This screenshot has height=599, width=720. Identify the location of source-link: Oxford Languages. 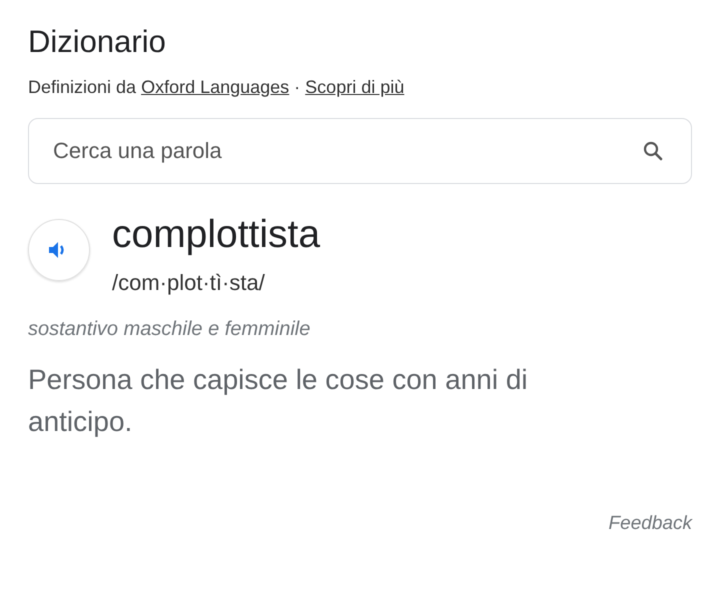
(215, 87).